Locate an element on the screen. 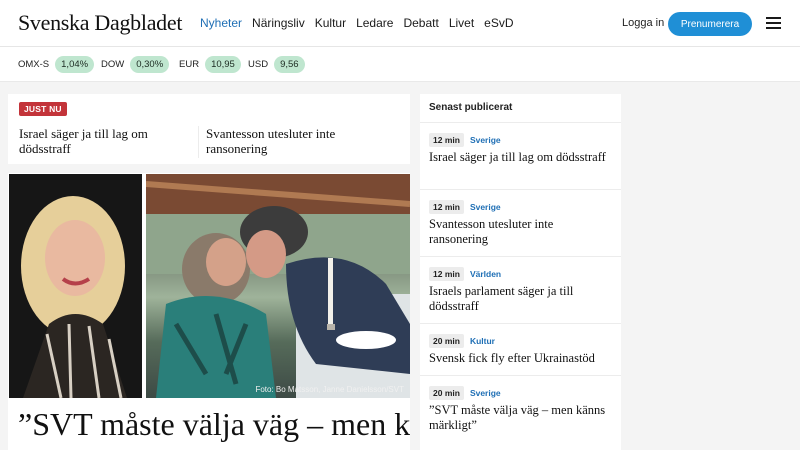  item-headline: Svensk fick fly efter Ukrainastöd is located at coordinates (519, 358).